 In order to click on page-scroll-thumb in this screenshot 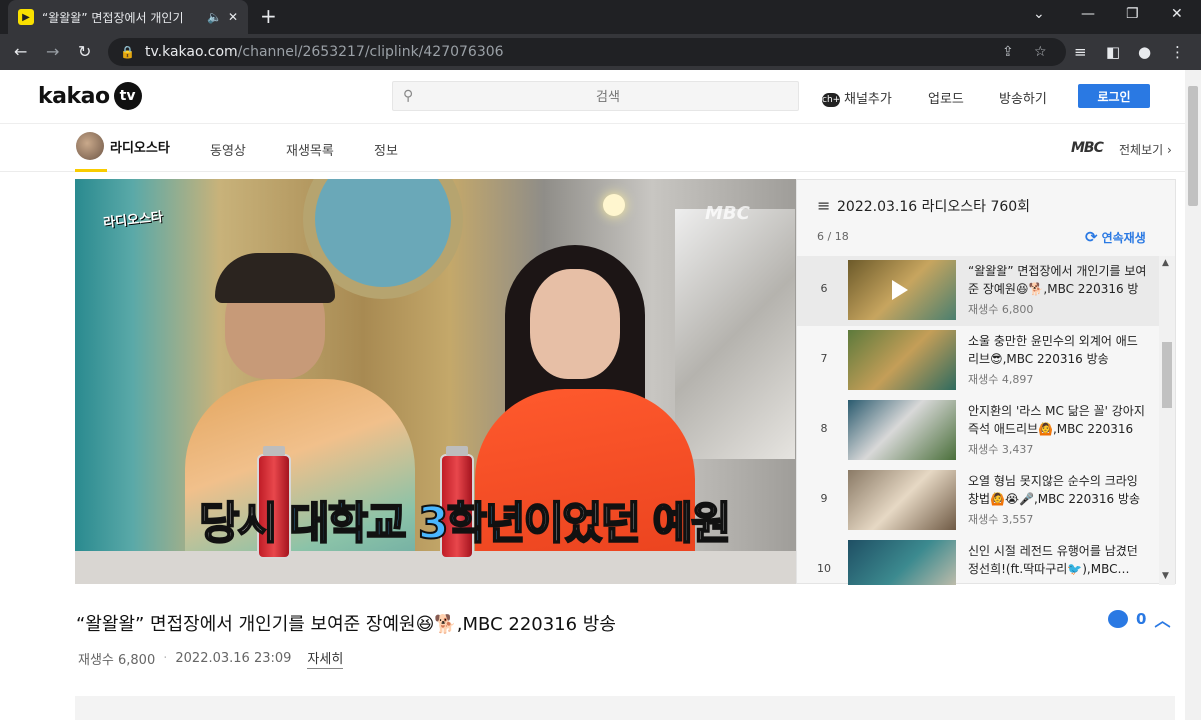, I will do `click(1193, 146)`.